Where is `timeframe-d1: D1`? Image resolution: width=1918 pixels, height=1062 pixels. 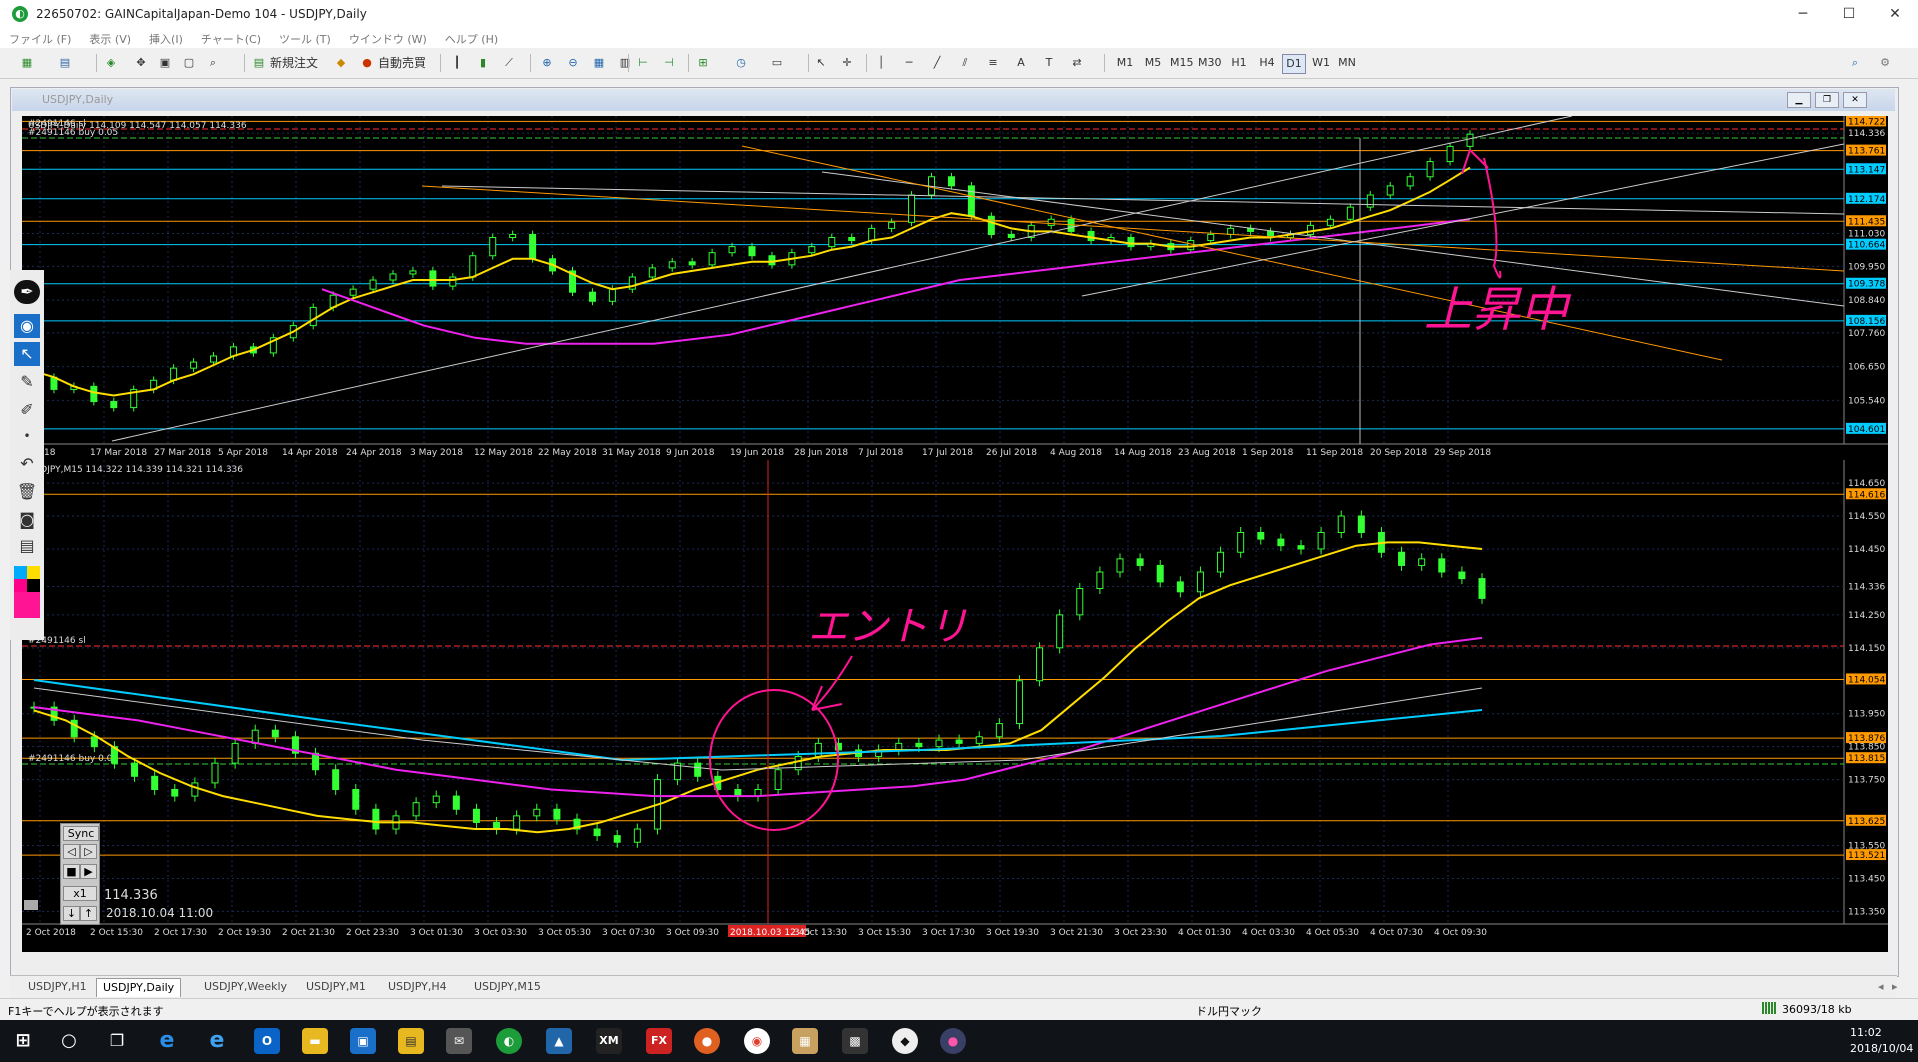
timeframe-d1: D1 is located at coordinates (1294, 64).